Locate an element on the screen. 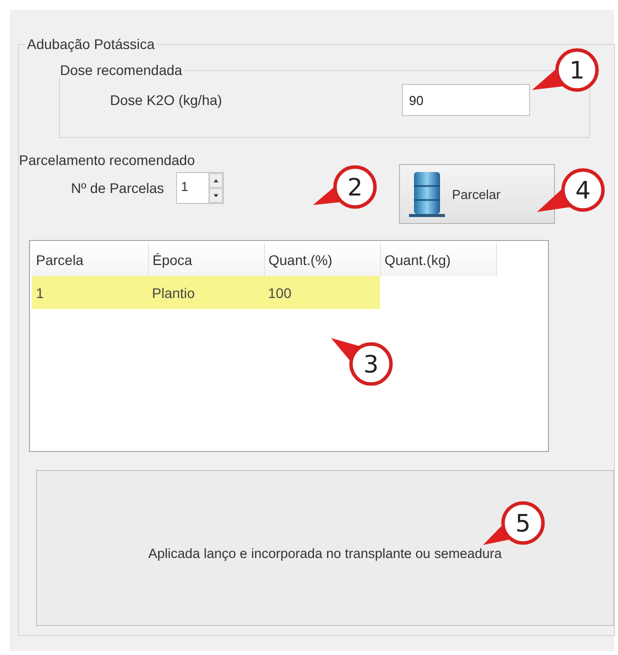 This screenshot has height=655, width=618. dose-field: 90 is located at coordinates (466, 100).